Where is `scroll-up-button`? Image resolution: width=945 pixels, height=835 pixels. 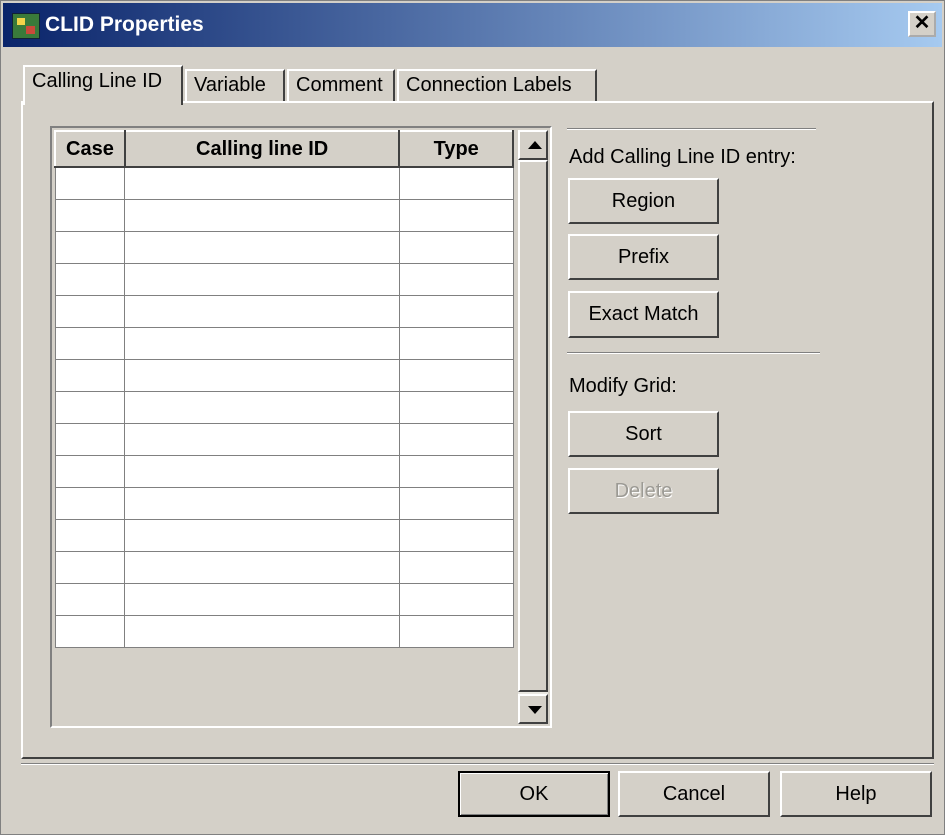
scroll-up-button is located at coordinates (533, 145).